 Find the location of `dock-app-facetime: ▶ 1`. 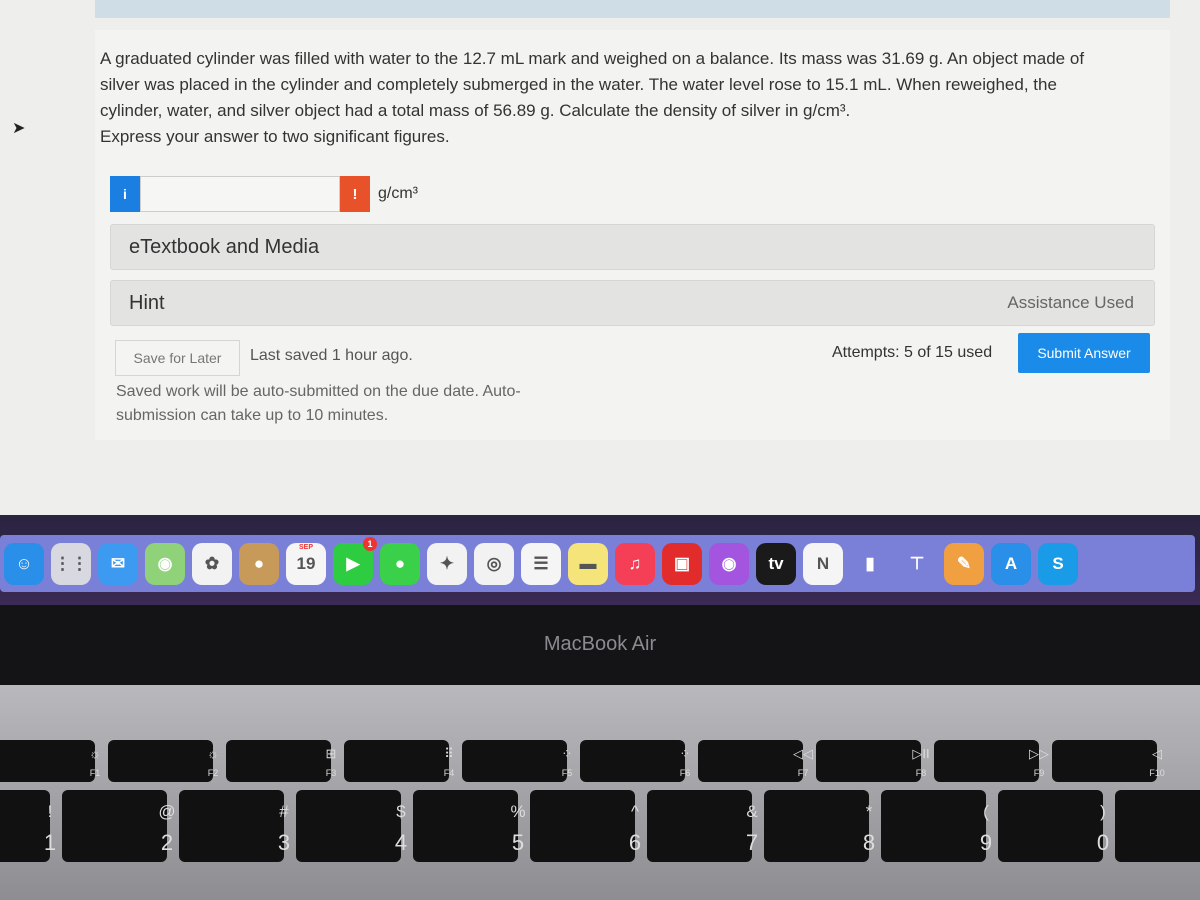

dock-app-facetime: ▶ 1 is located at coordinates (355, 560).